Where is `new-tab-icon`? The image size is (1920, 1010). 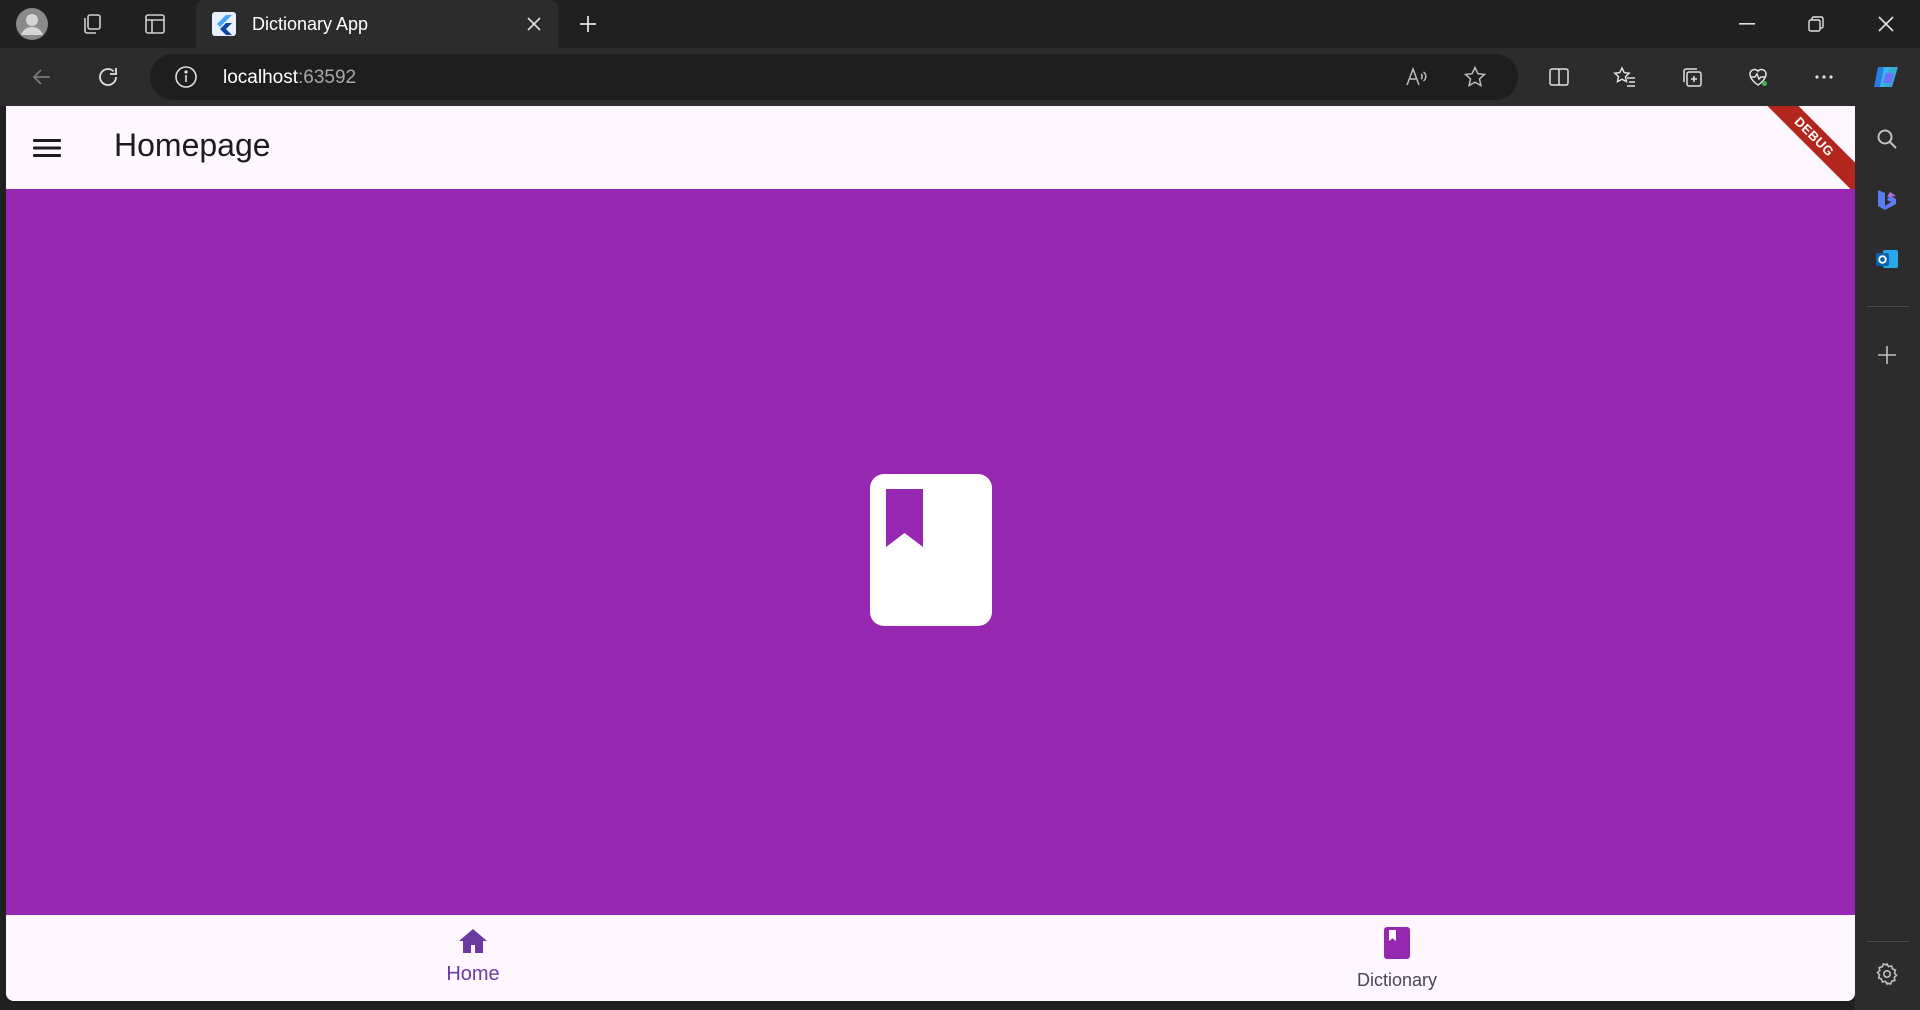 new-tab-icon is located at coordinates (588, 24).